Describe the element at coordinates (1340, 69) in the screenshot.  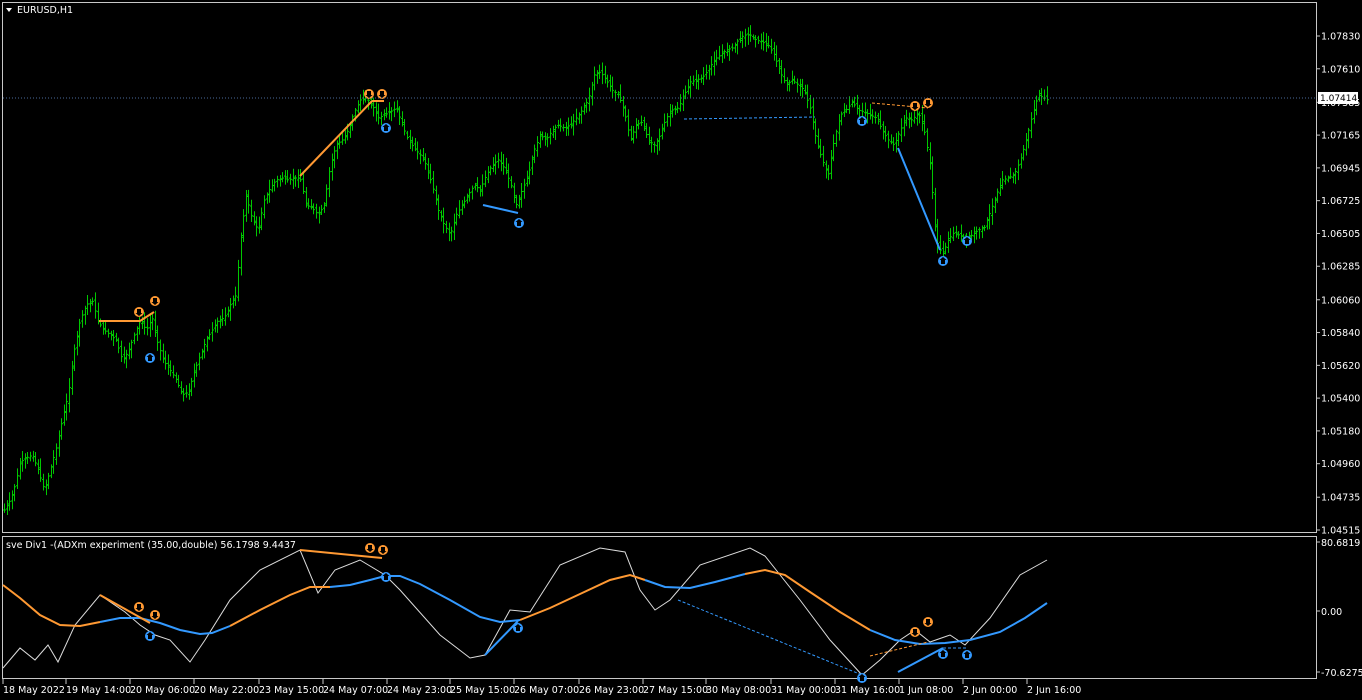
I see `price-tick-label: 1.07610` at that location.